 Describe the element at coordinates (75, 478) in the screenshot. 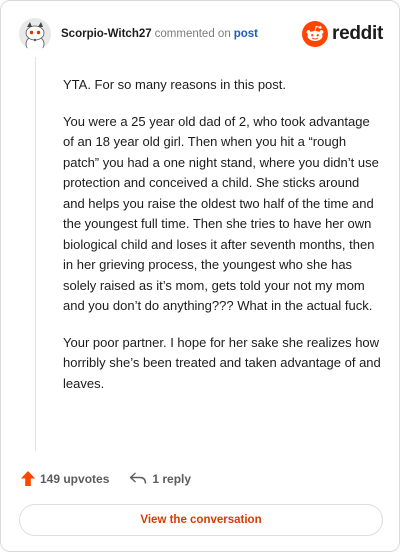

I see `upvote-count: 149 upvotes` at that location.